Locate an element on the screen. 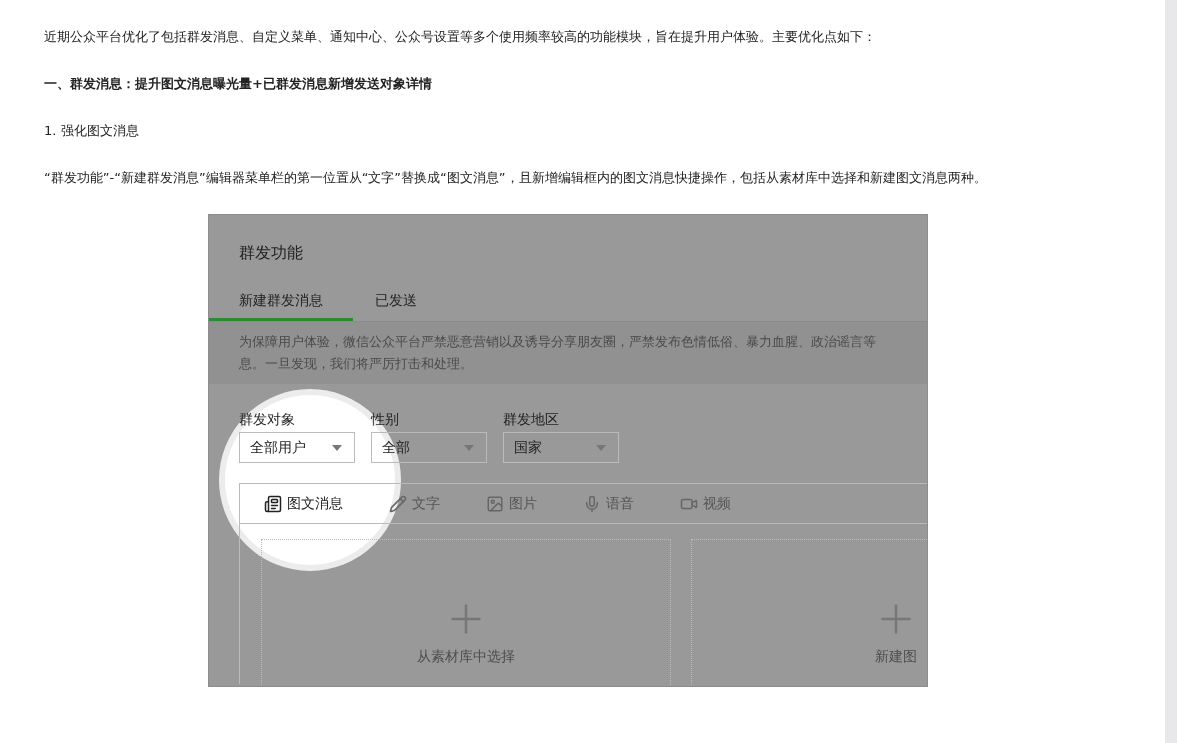 The width and height of the screenshot is (1177, 743). notice-text: 为保障用户体验，微信公众平台严禁恶意营销以及诱导分享朋友圈，严禁发布色情低俗、暴力血腥、政治谣言等 is located at coordinates (557, 342).